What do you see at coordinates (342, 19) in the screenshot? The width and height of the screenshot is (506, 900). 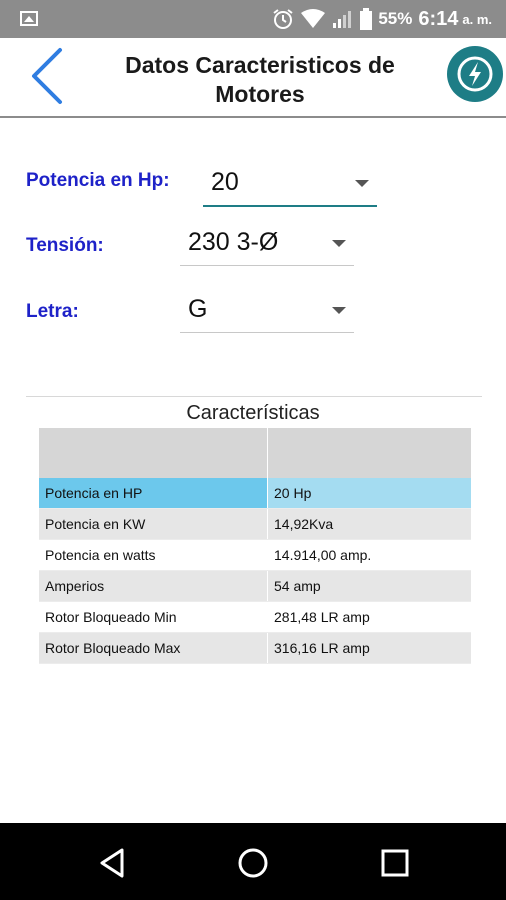 I see `signal-icon` at bounding box center [342, 19].